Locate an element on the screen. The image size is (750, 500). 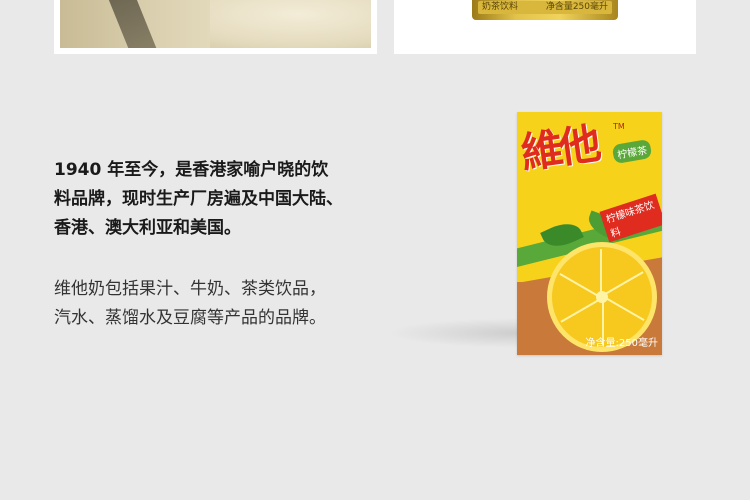
description-line: 维他奶包括果汁、牛奶、茶类饮品， is located at coordinates (190, 289).